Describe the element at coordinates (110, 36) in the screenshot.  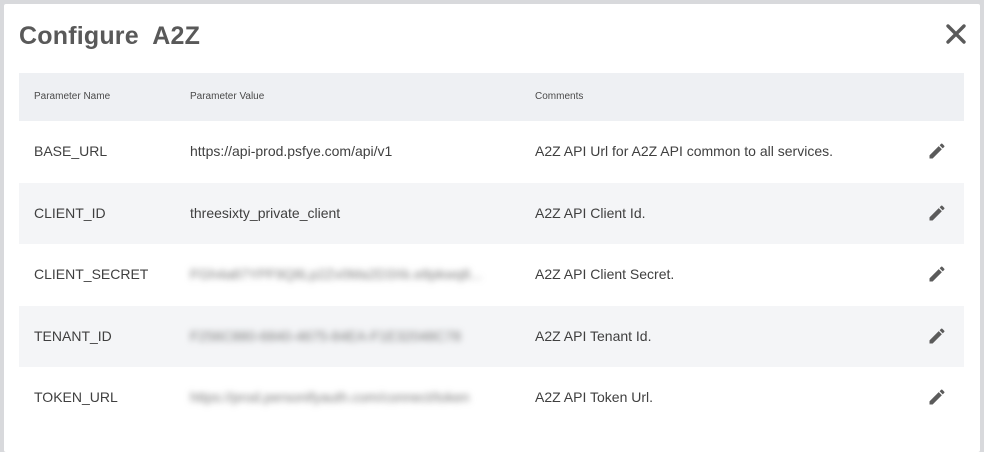
I see `modal-title: Configure A2Z` at that location.